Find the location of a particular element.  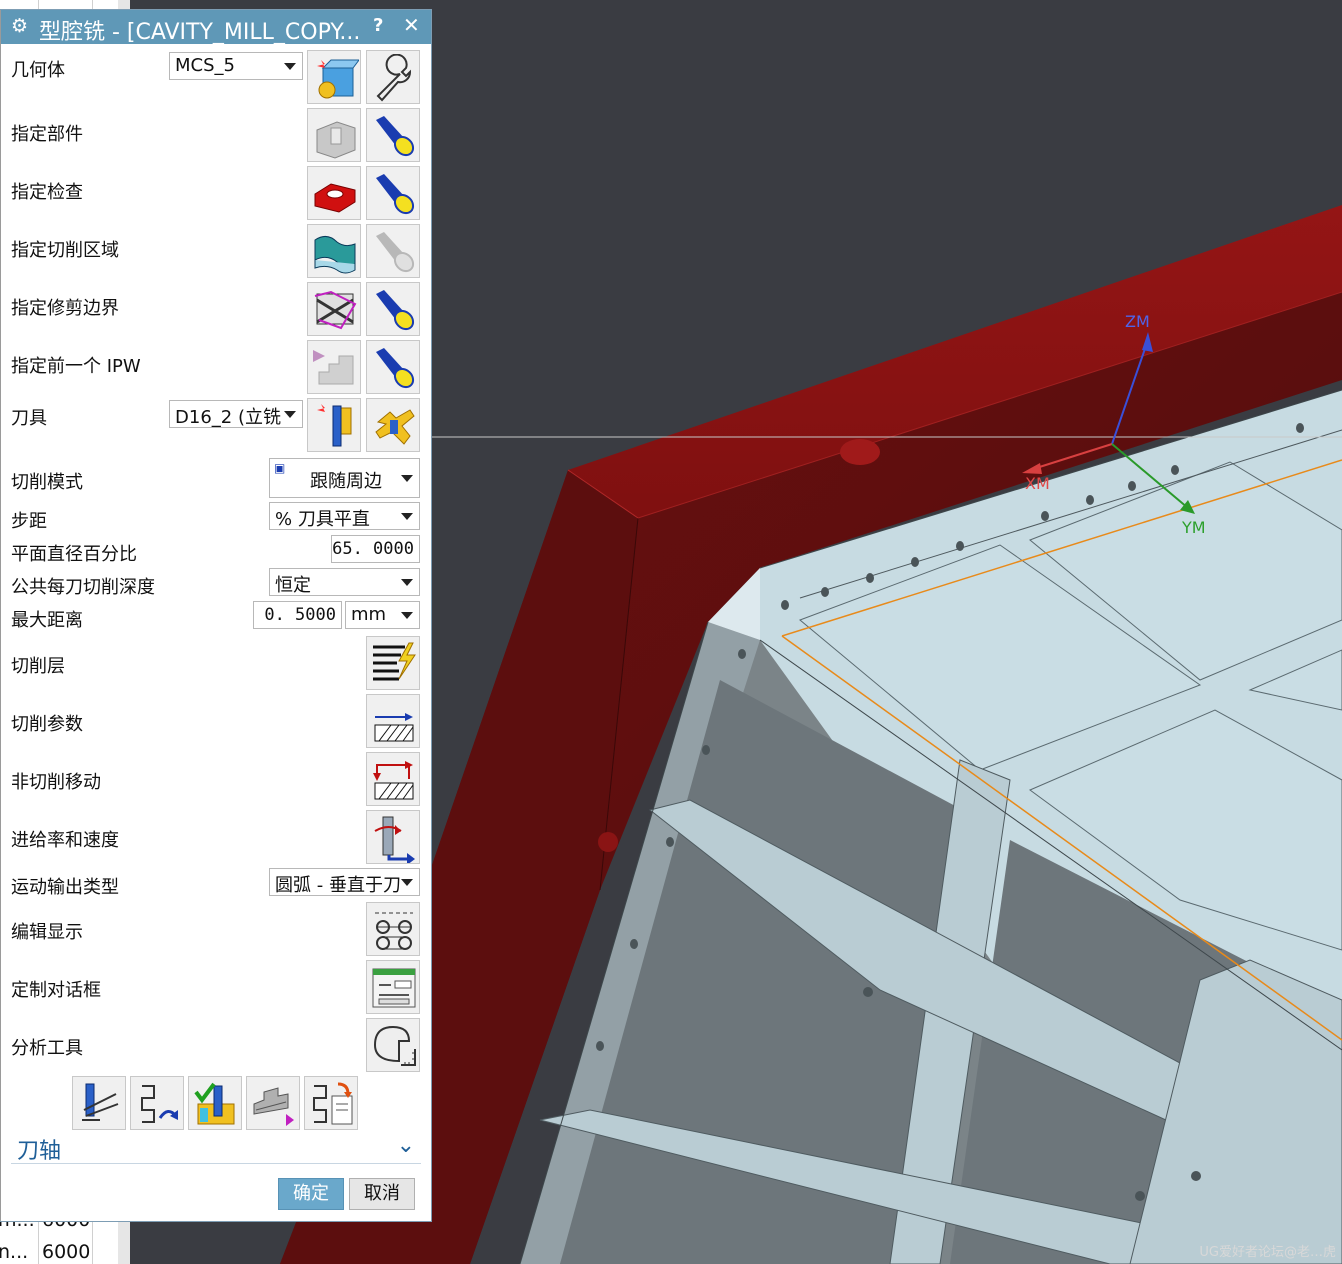

display-part-button is located at coordinates (393, 135).